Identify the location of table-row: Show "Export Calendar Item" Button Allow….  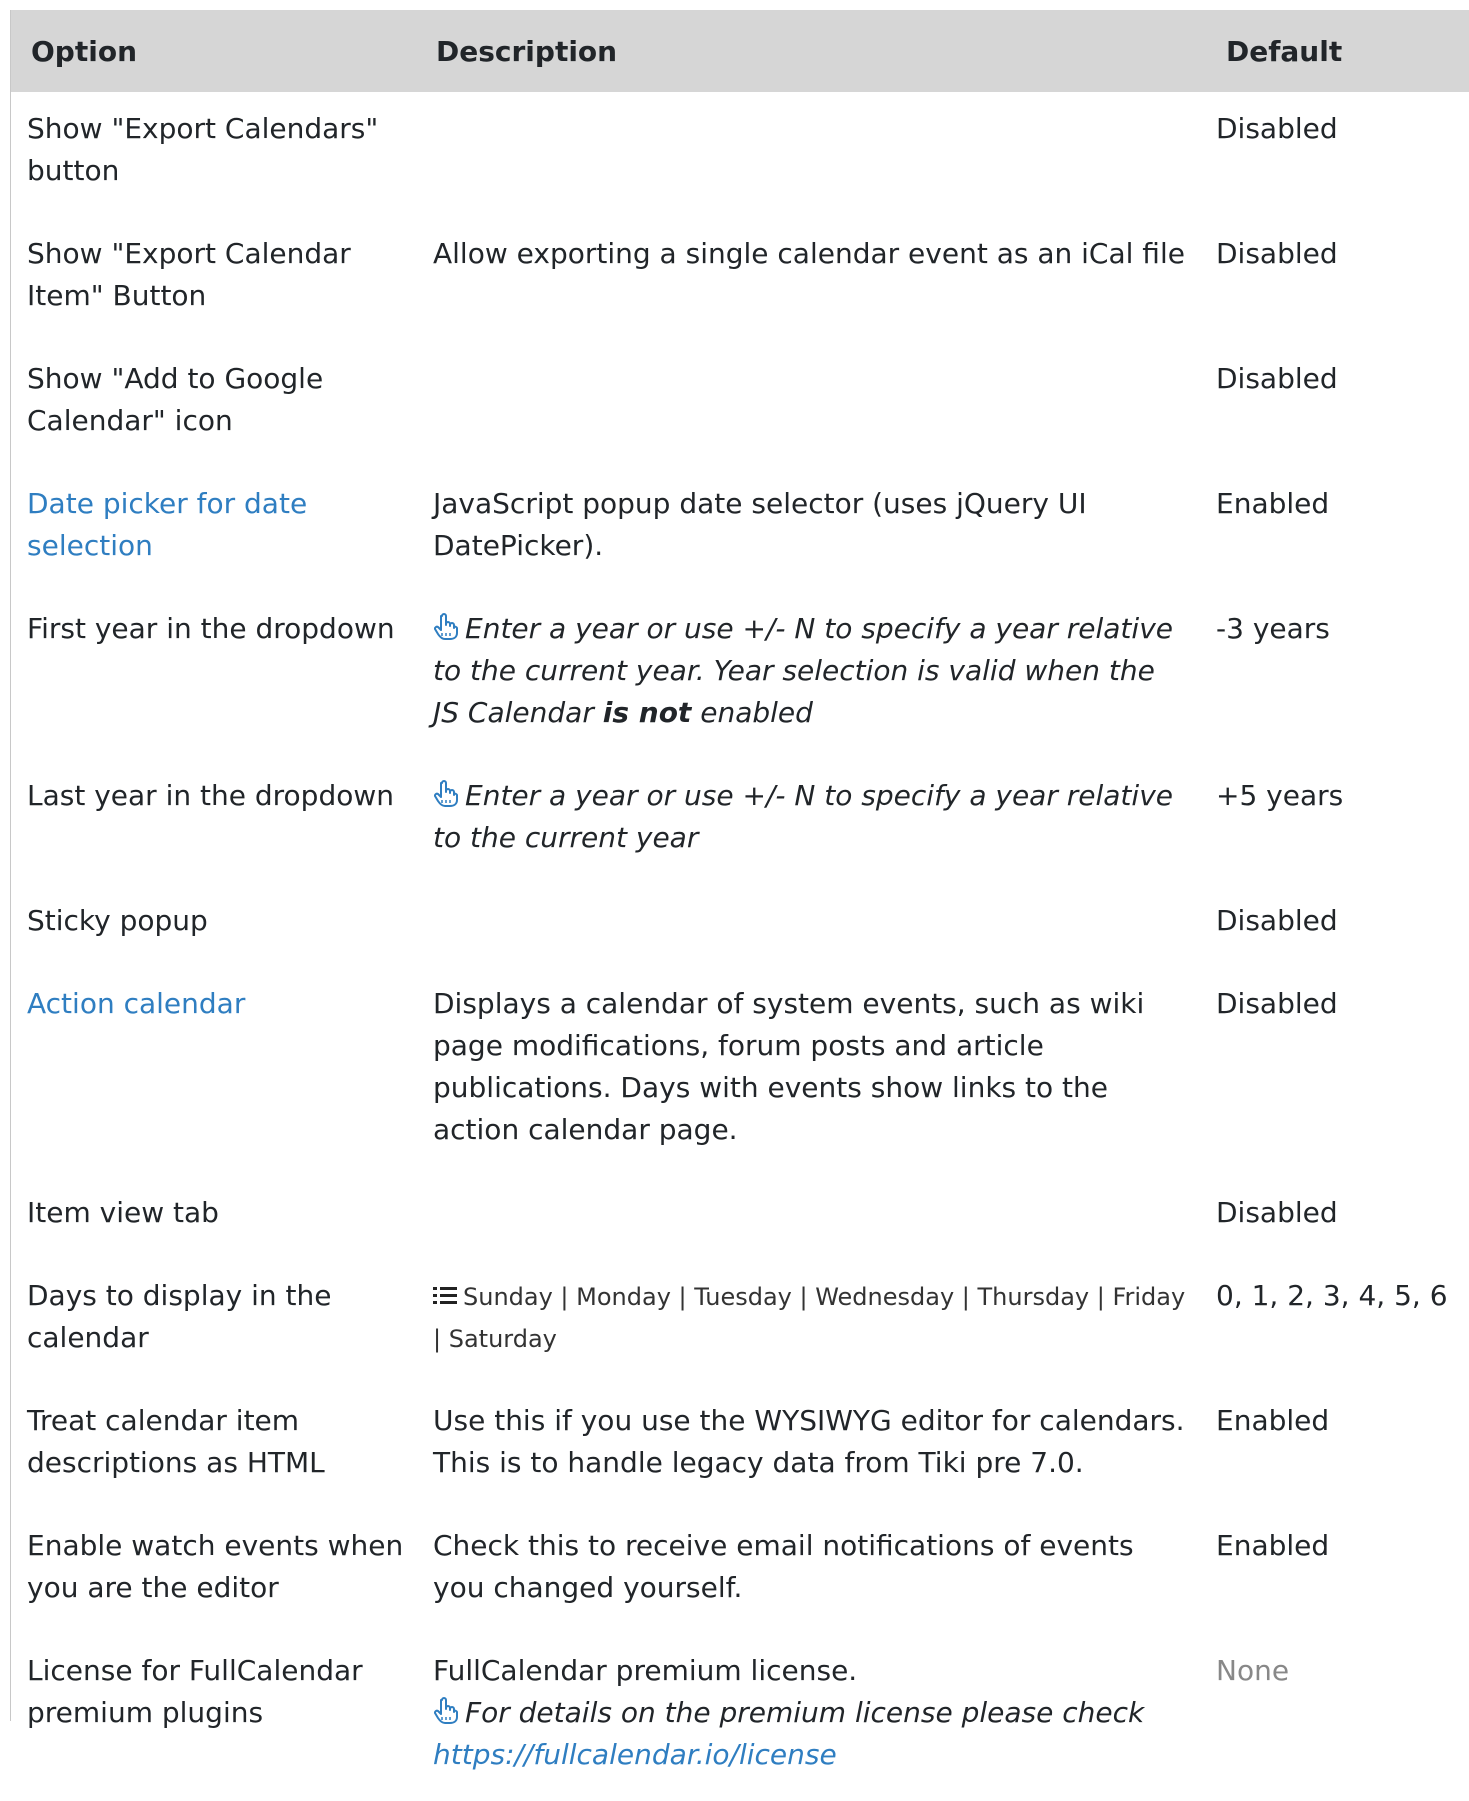
(740, 279).